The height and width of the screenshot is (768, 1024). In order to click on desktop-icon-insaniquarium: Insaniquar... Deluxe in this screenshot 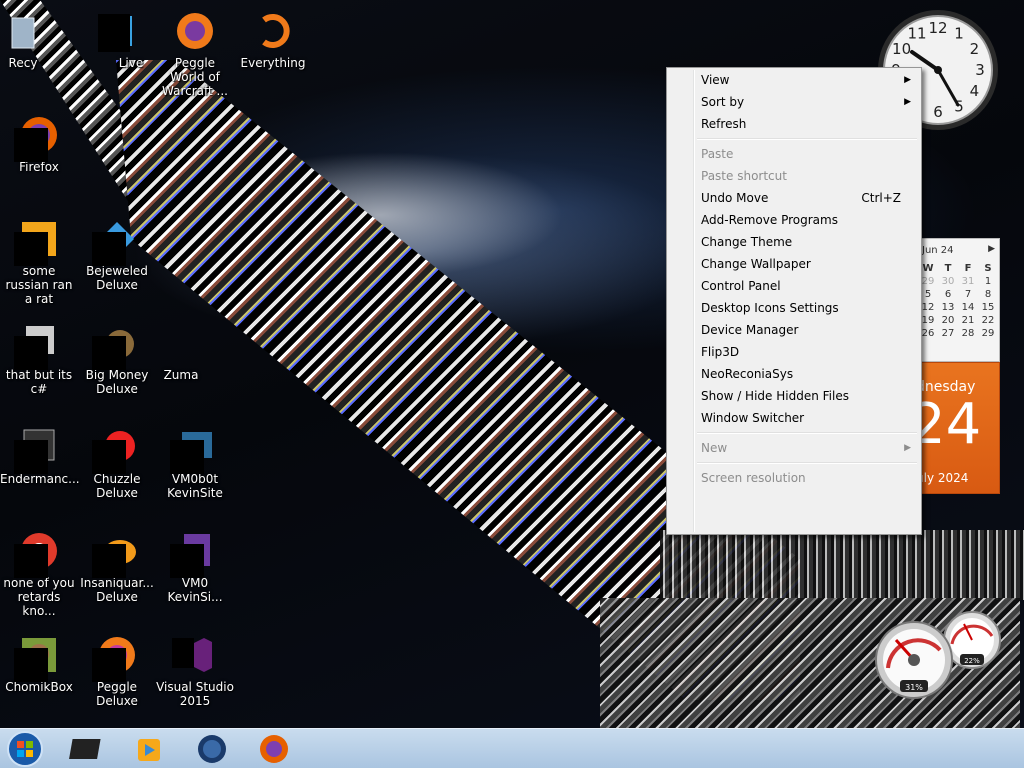, I will do `click(117, 567)`.